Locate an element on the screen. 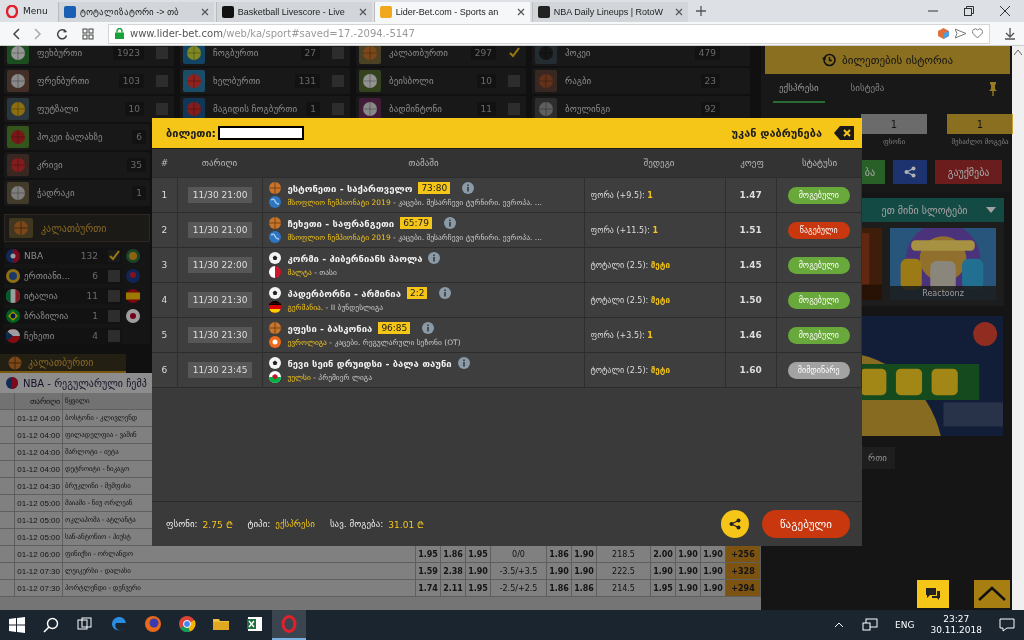  row-number: 2 is located at coordinates (165, 230).